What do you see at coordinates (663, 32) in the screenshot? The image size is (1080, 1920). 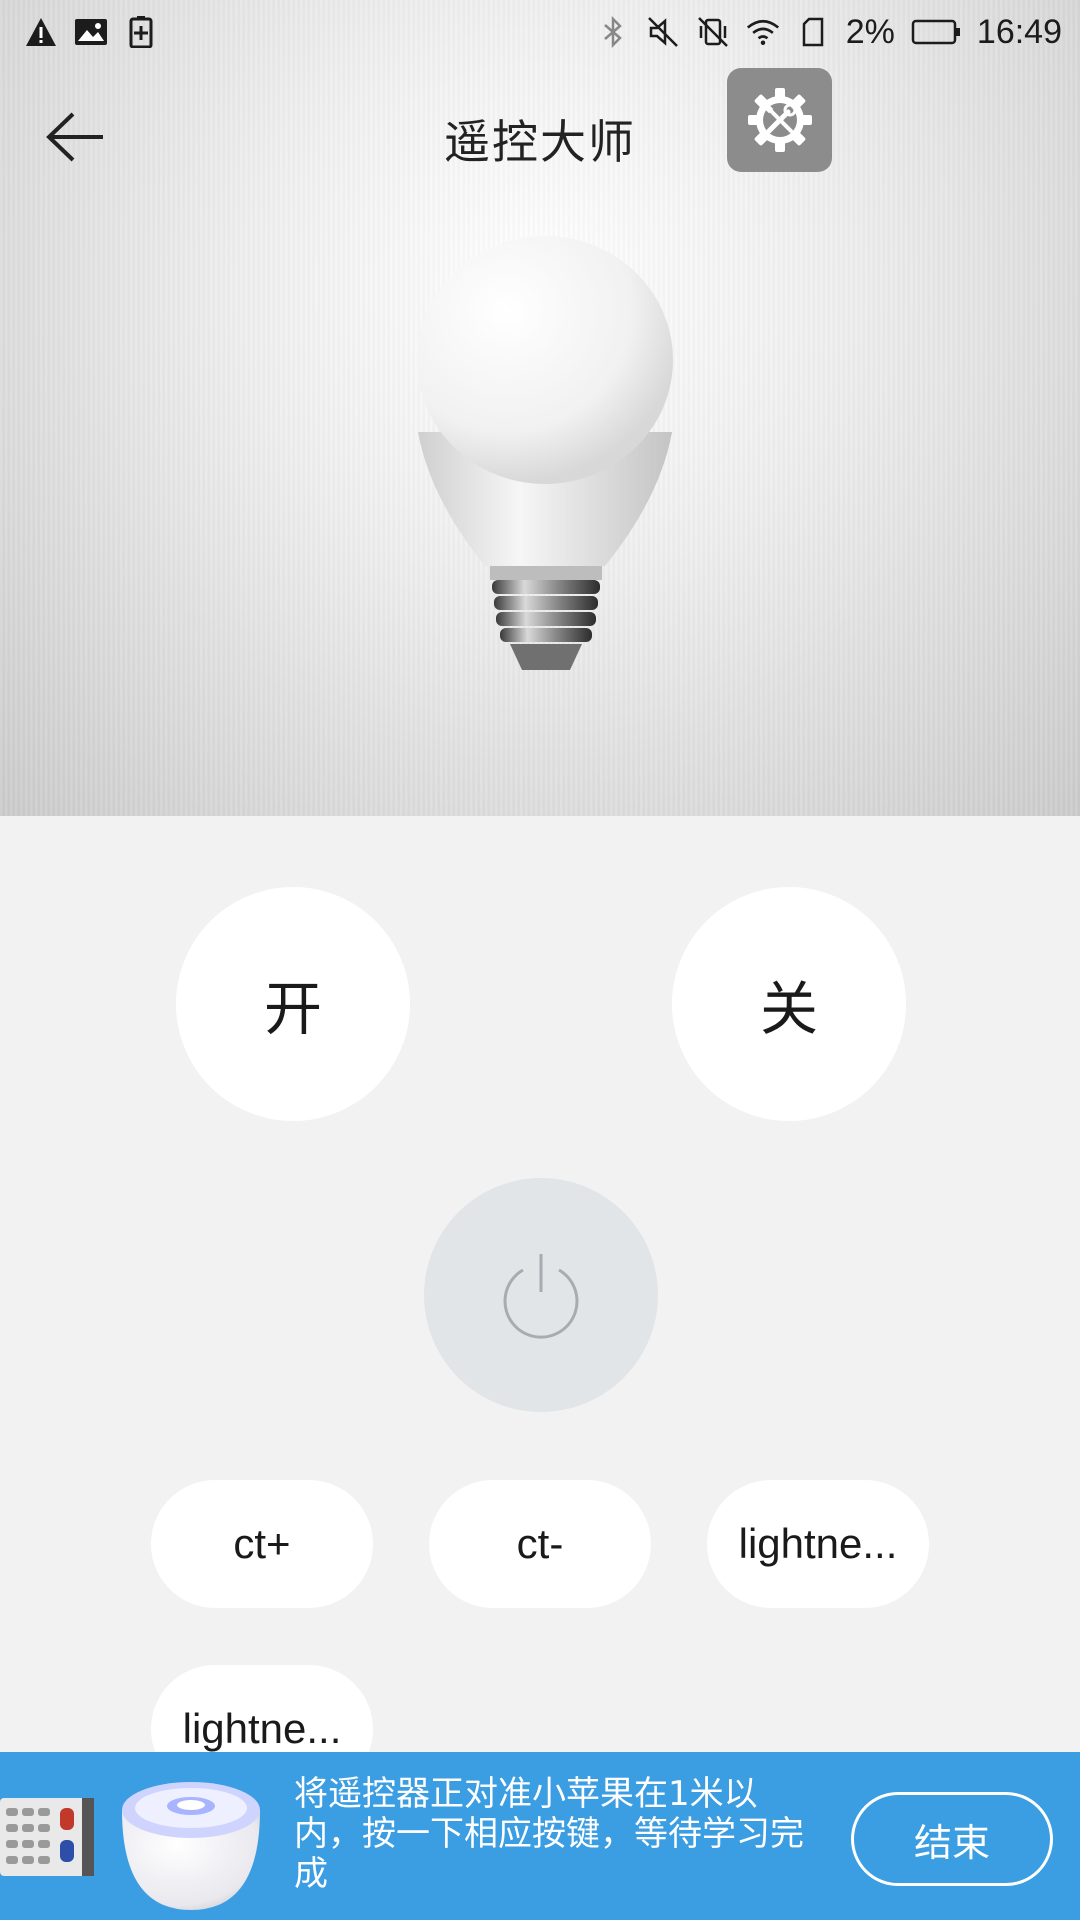 I see `mute-icon` at bounding box center [663, 32].